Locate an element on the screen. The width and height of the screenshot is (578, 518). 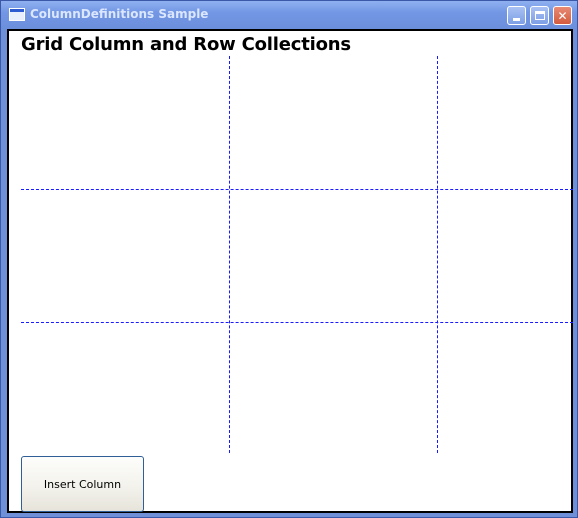
close-icon: ✕ is located at coordinates (562, 15).